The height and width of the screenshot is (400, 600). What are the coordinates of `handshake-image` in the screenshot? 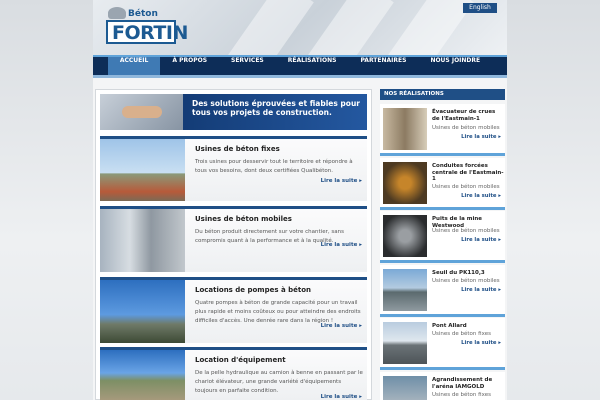 It's located at (141, 112).